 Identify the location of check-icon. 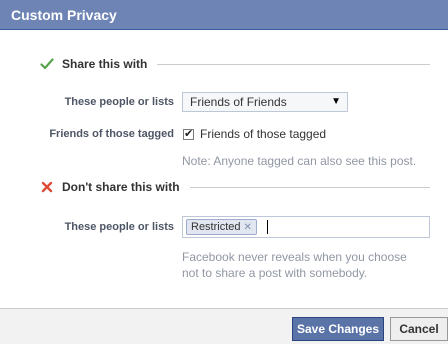
(47, 64).